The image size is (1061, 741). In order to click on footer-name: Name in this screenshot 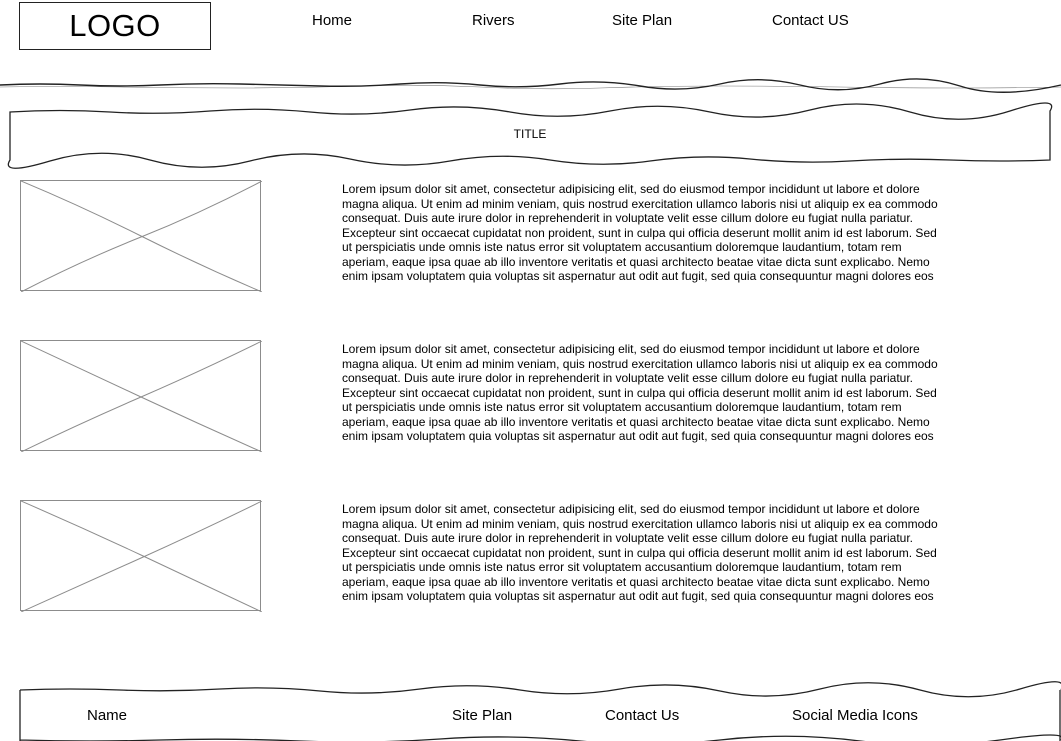, I will do `click(107, 715)`.